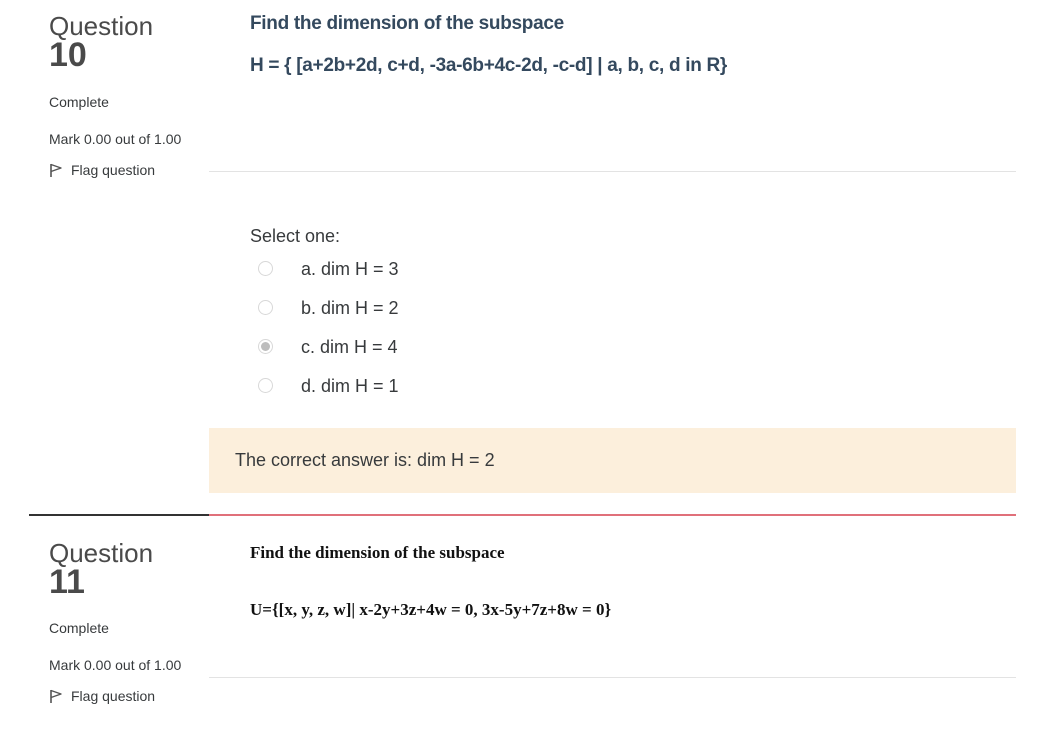 This screenshot has width=1043, height=730. I want to click on option-label: d. dim H = 1, so click(350, 386).